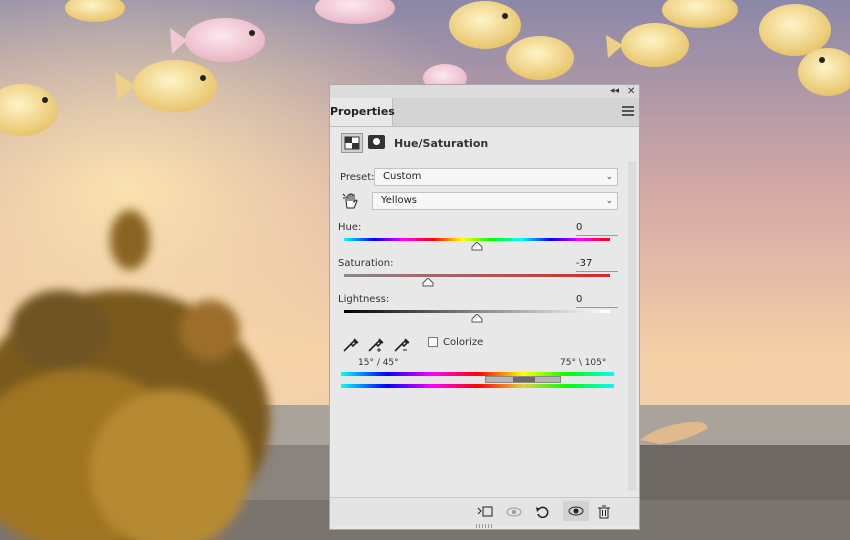 Image resolution: width=850 pixels, height=540 pixels. I want to click on reset-icon, so click(543, 512).